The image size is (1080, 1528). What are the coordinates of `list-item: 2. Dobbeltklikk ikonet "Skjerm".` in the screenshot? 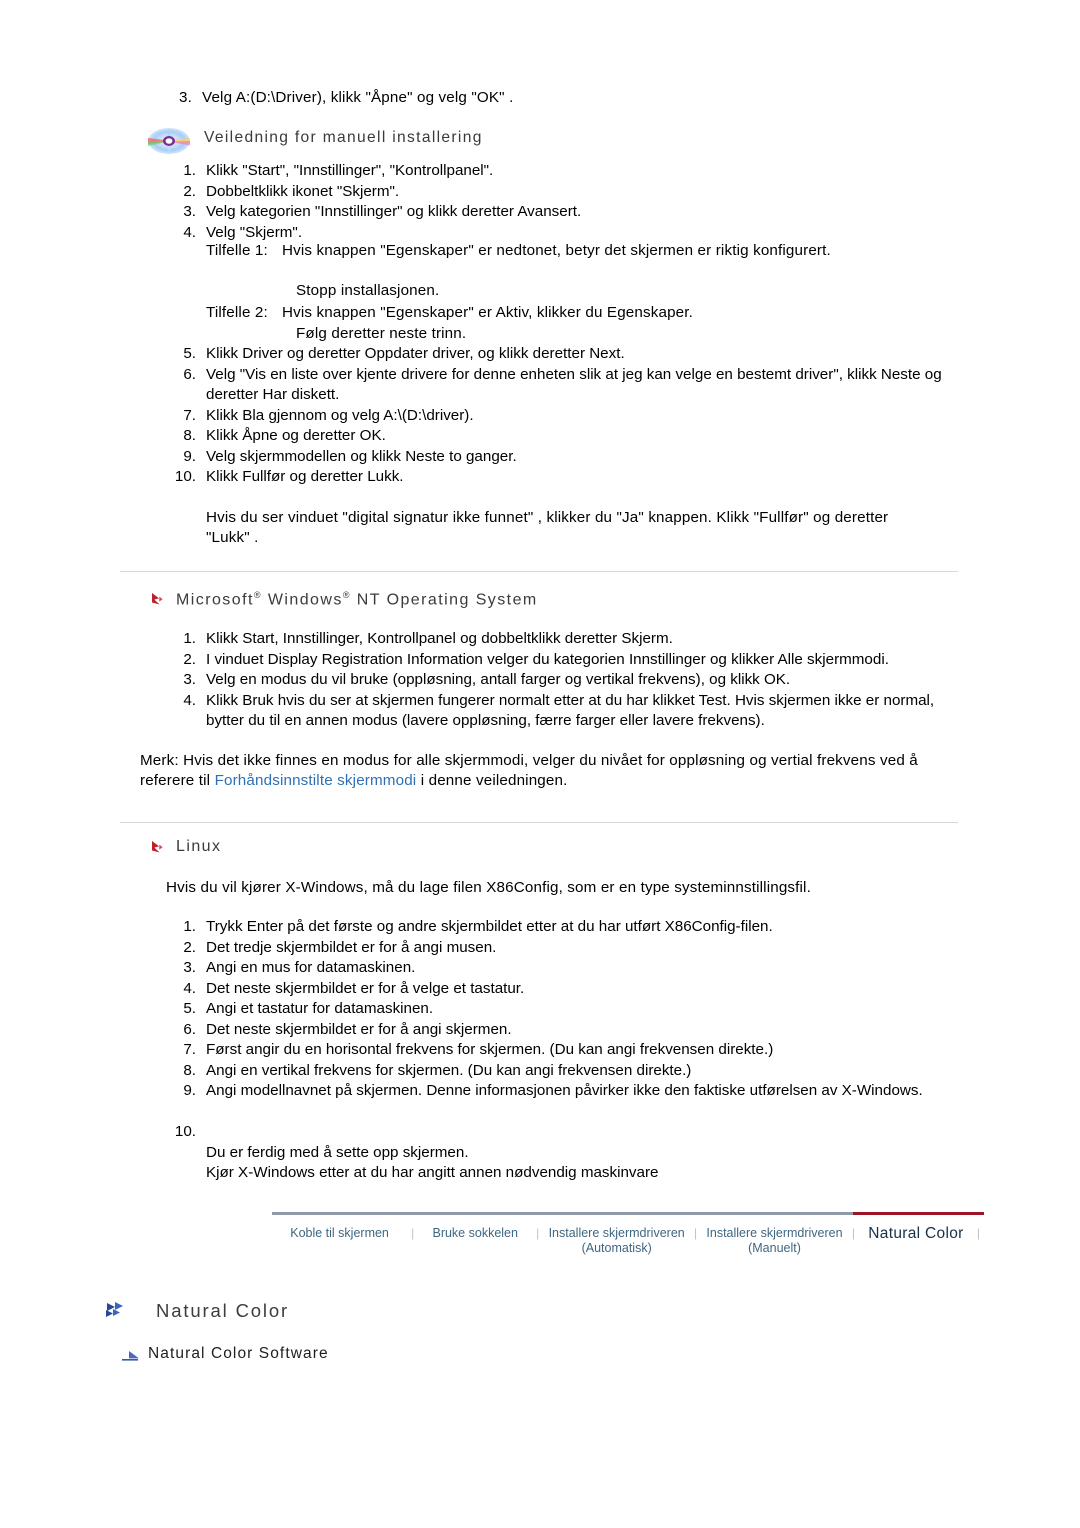 It's located at (568, 192).